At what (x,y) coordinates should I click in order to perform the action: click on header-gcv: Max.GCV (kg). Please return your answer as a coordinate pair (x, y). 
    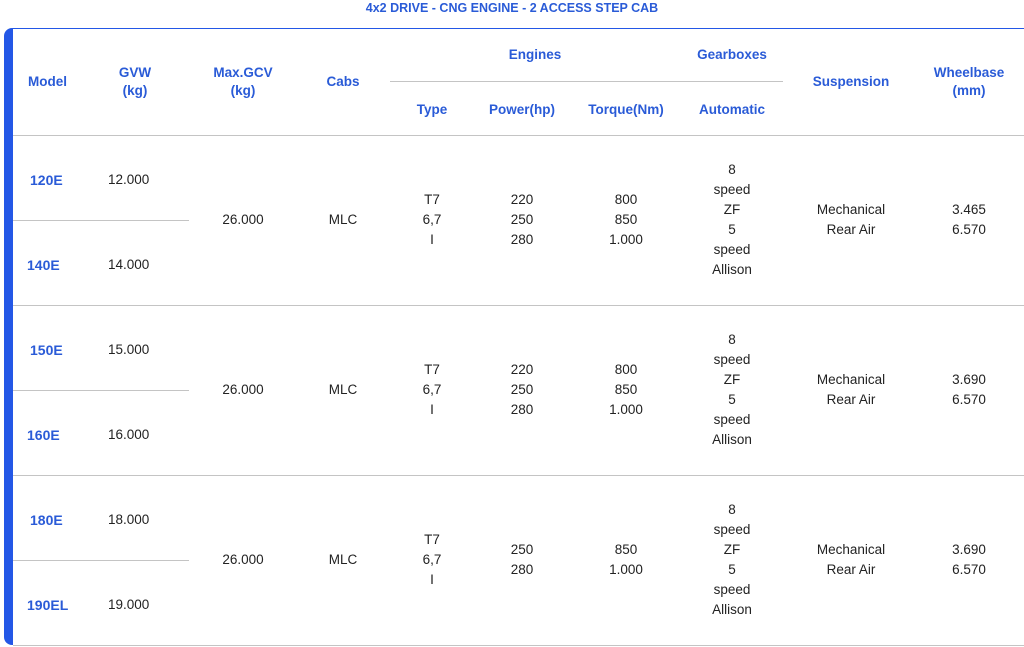
    Looking at the image, I should click on (243, 81).